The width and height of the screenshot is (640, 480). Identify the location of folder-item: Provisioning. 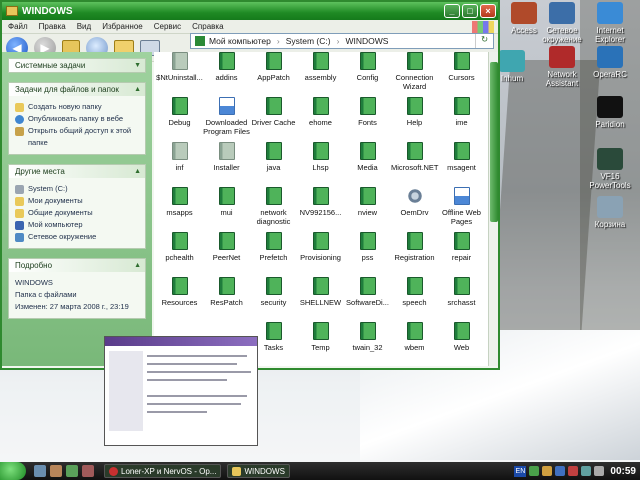
(320, 254).